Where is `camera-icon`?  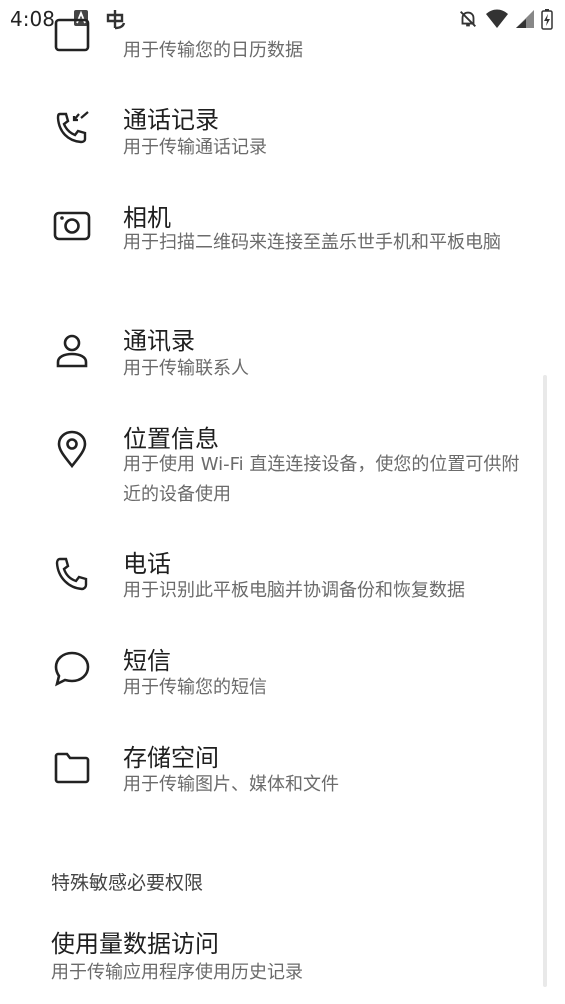
camera-icon is located at coordinates (72, 226).